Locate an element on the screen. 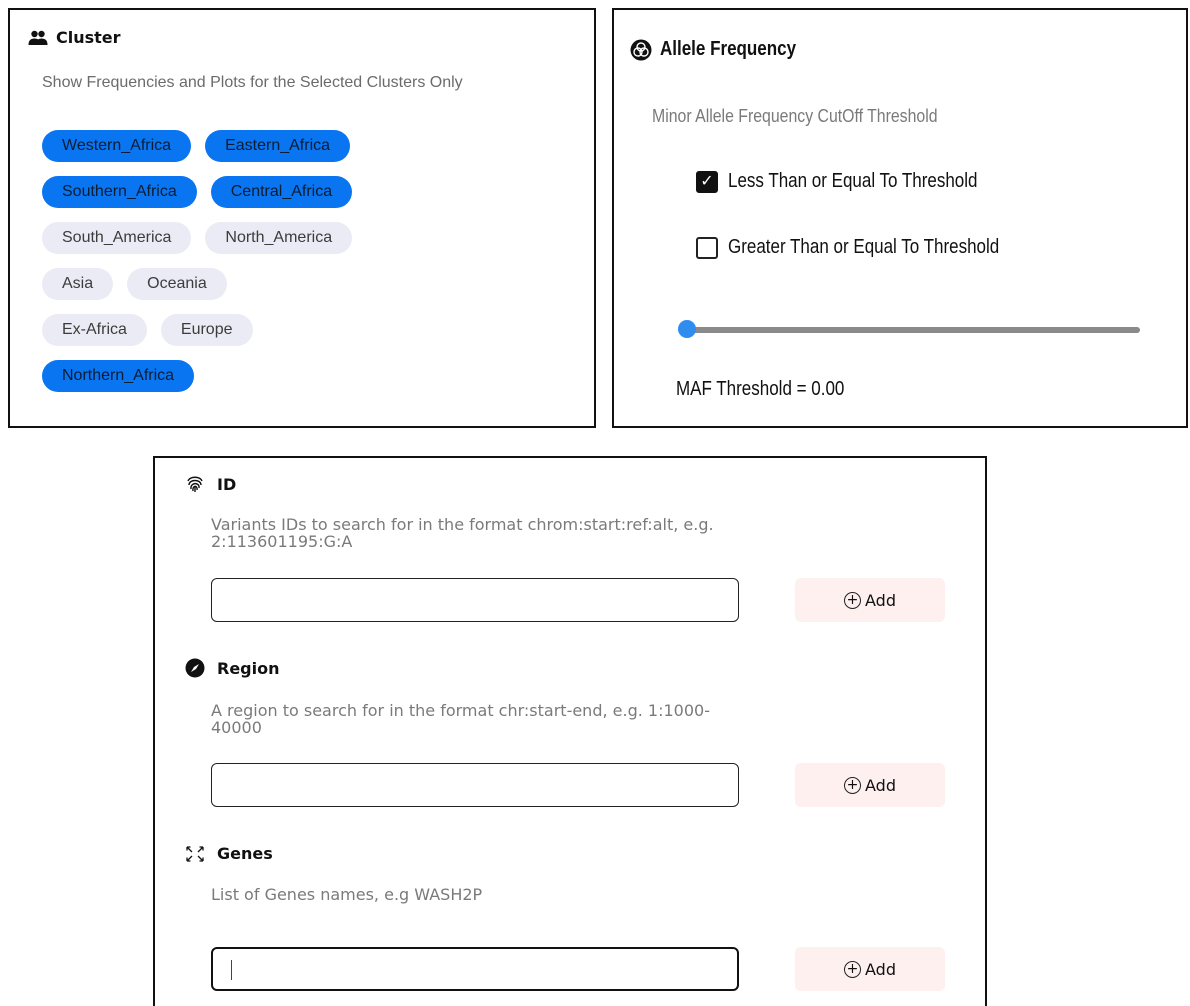 The width and height of the screenshot is (1190, 1006). cluster-header: Cluster is located at coordinates (74, 37).